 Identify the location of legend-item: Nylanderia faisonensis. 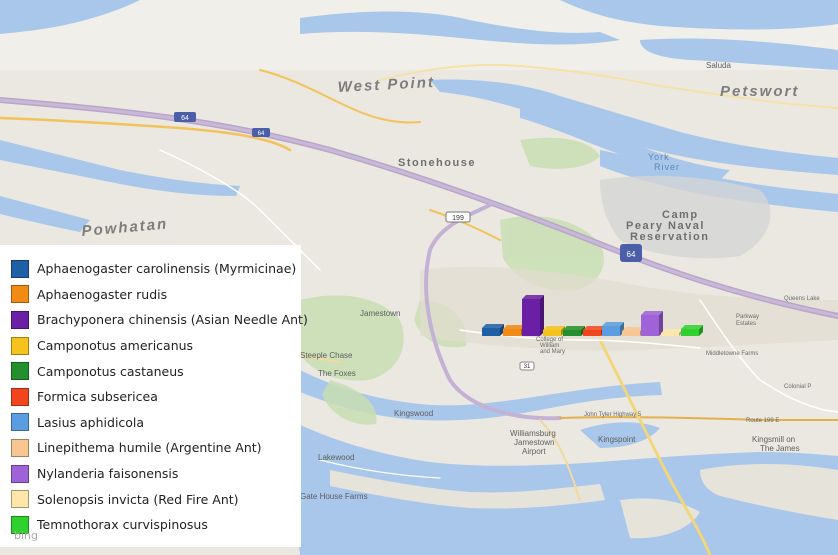
(156, 474).